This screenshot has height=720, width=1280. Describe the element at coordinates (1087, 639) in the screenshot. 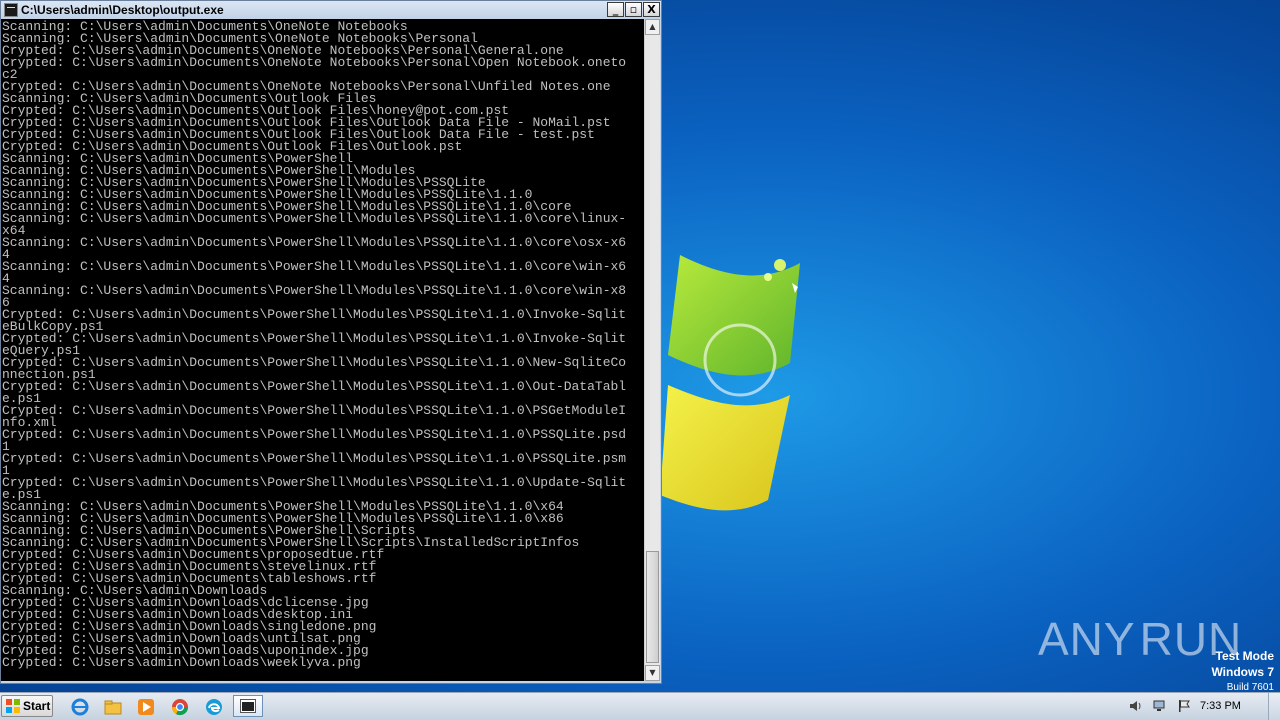

I see `watermark-any-text: ANY` at that location.